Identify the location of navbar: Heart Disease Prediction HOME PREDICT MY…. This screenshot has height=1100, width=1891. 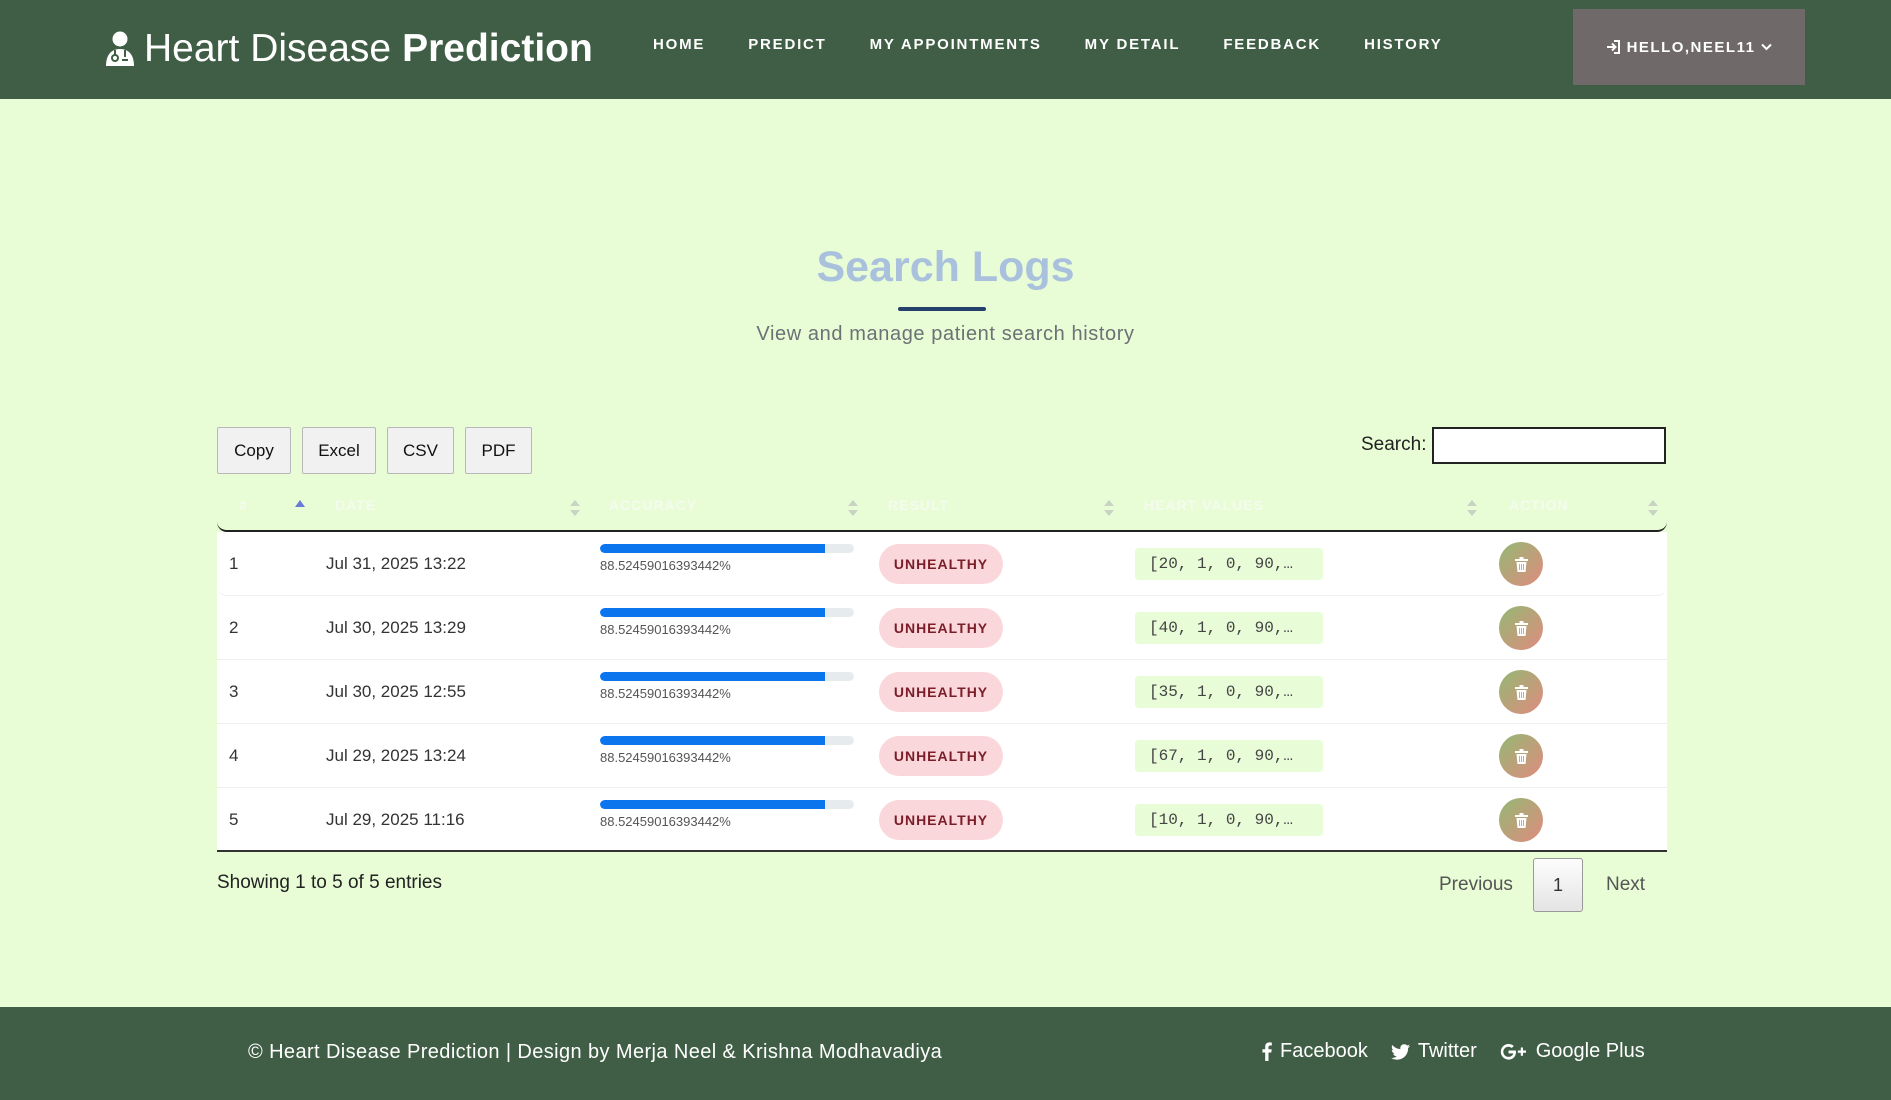
(945, 49).